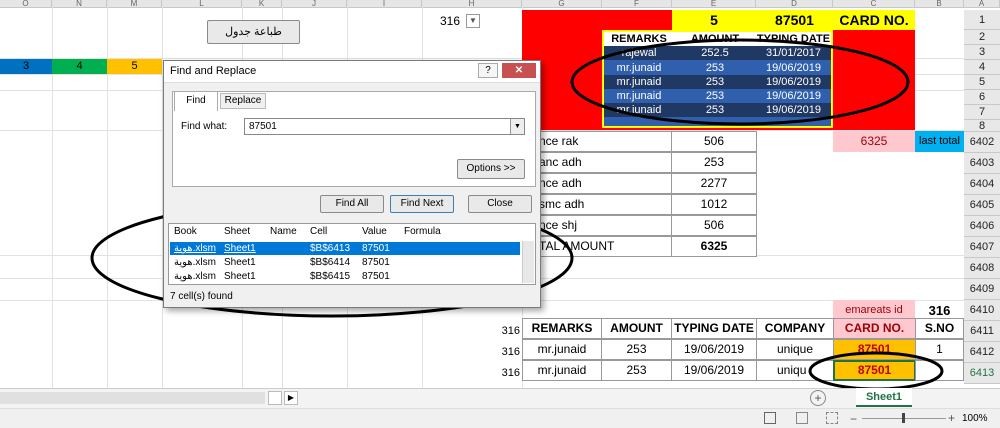 This screenshot has width=1000, height=428. Describe the element at coordinates (951, 418) in the screenshot. I see `zoom-in-icon: +` at that location.